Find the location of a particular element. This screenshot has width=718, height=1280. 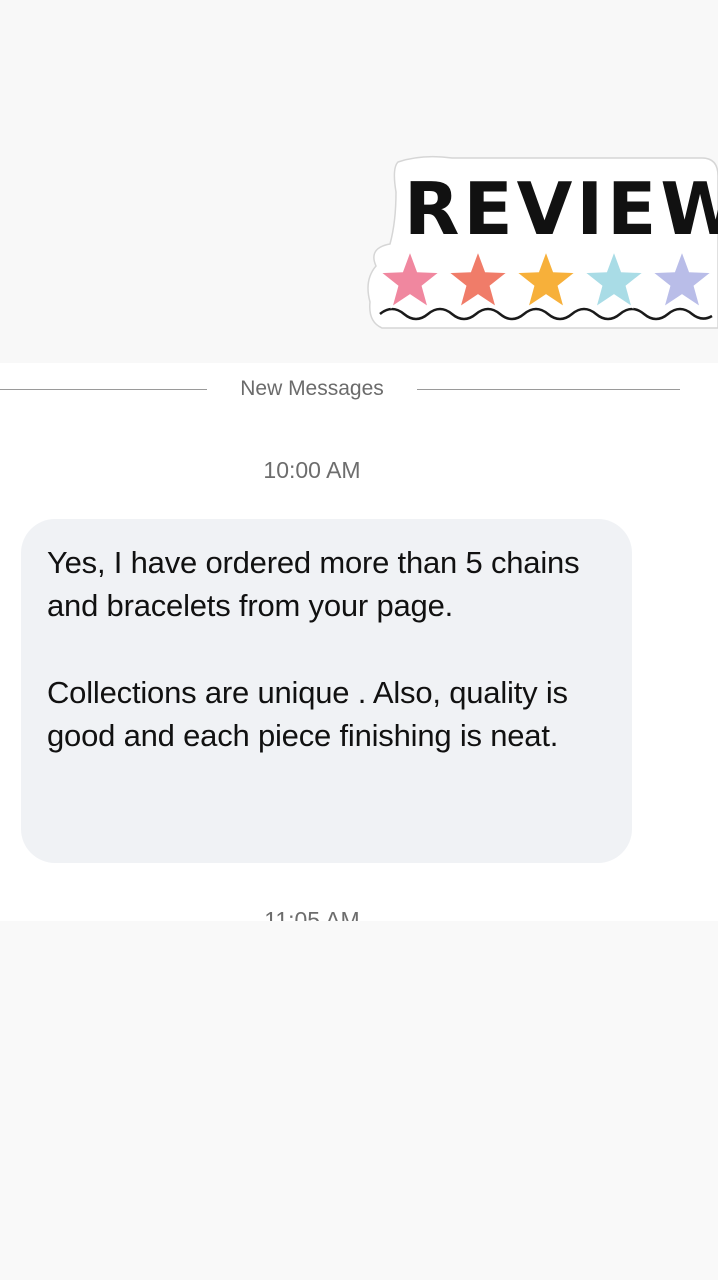

message-timestamp: 10:00 AM is located at coordinates (312, 470).